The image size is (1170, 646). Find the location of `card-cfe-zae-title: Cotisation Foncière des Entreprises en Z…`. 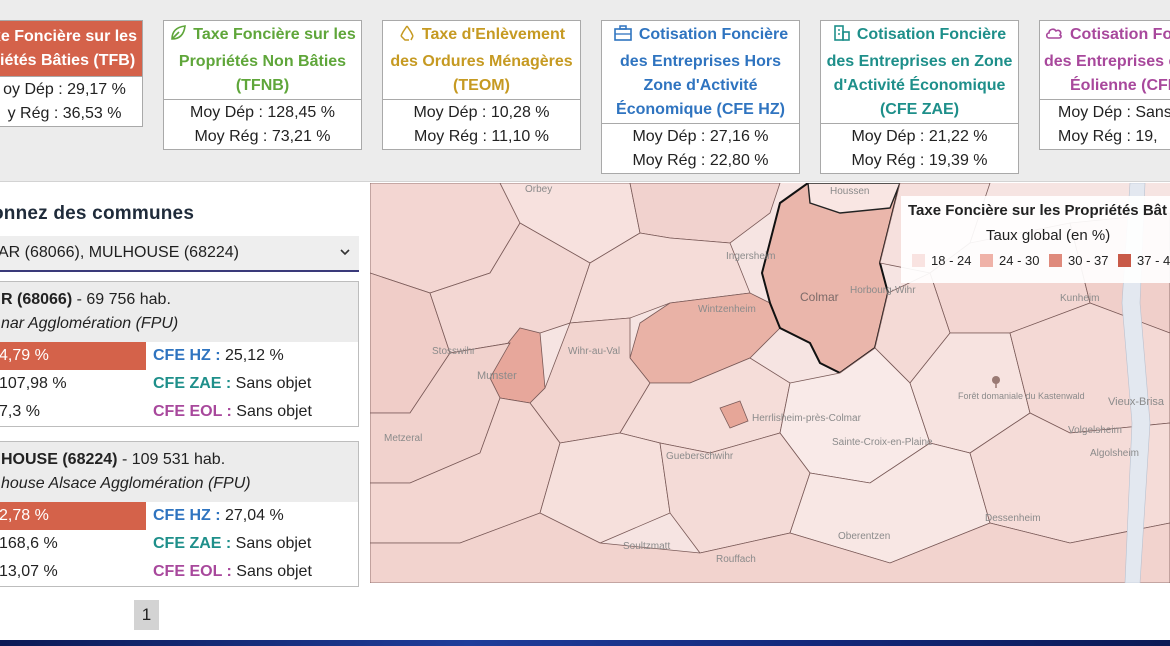

card-cfe-zae-title: Cotisation Foncière des Entreprises en Z… is located at coordinates (919, 72).